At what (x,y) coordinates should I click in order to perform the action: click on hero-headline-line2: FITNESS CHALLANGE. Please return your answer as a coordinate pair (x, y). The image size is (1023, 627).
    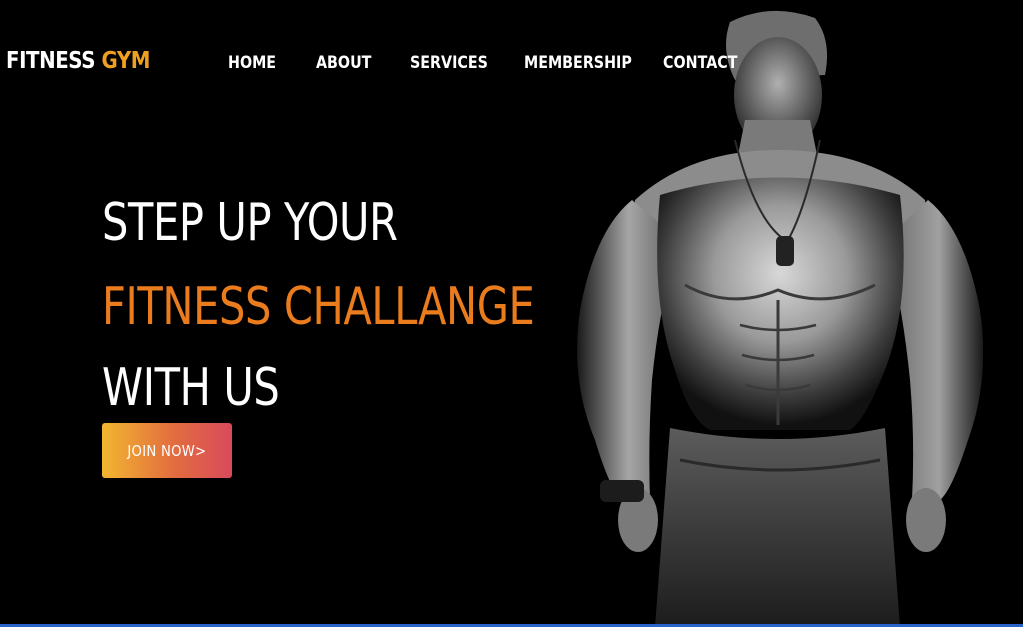
    Looking at the image, I should click on (318, 307).